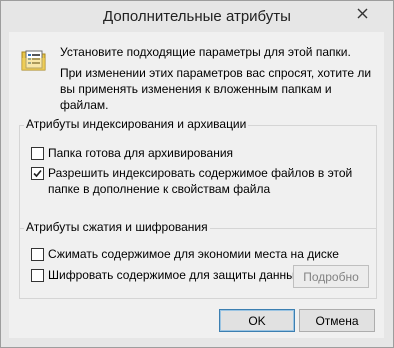  I want to click on dialog-title: Дополнительные атрибуты, so click(197, 16).